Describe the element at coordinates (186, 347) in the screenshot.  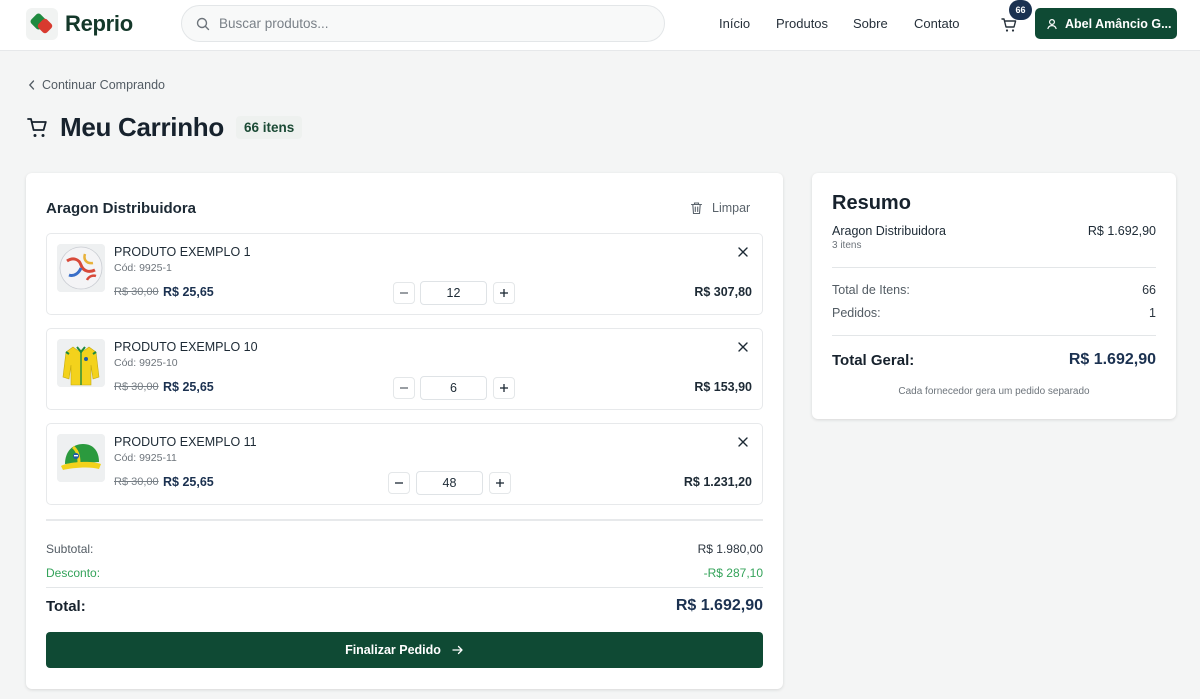
I see `product-name: PRODUTO EXEMPLO 10` at that location.